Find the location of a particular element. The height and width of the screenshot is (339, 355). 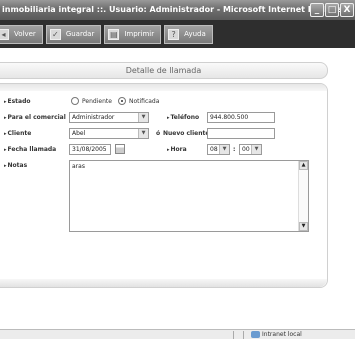

back-arrow-icon: ◂ is located at coordinates (4, 34).